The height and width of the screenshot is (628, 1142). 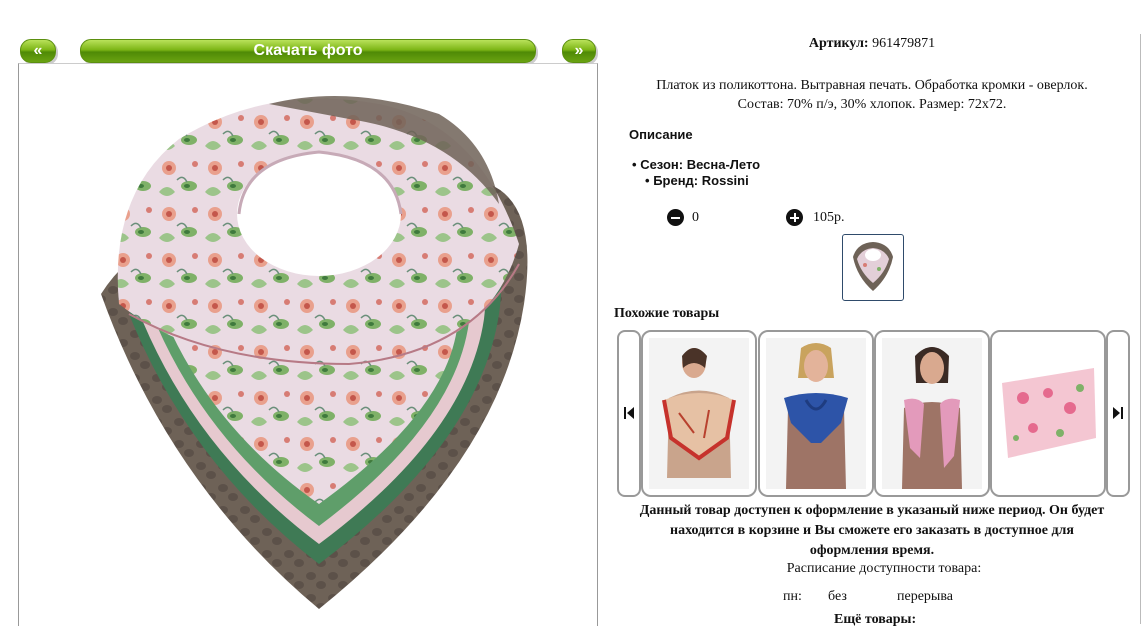 What do you see at coordinates (884, 568) in the screenshot?
I see `schedule-label: Расписание доступности товара:` at bounding box center [884, 568].